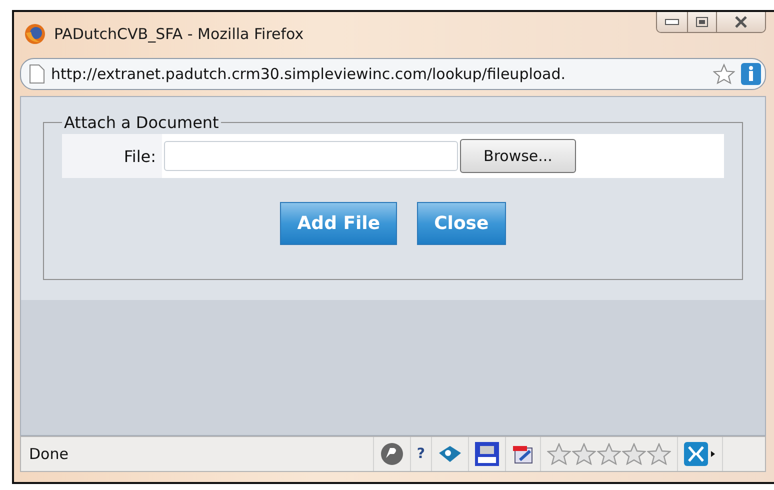 This screenshot has height=490, width=774. What do you see at coordinates (393, 74) in the screenshot?
I see `address-bar: http://extranet.padutch.crm30.simpleviewinc.com/lookup/fileupload.` at bounding box center [393, 74].